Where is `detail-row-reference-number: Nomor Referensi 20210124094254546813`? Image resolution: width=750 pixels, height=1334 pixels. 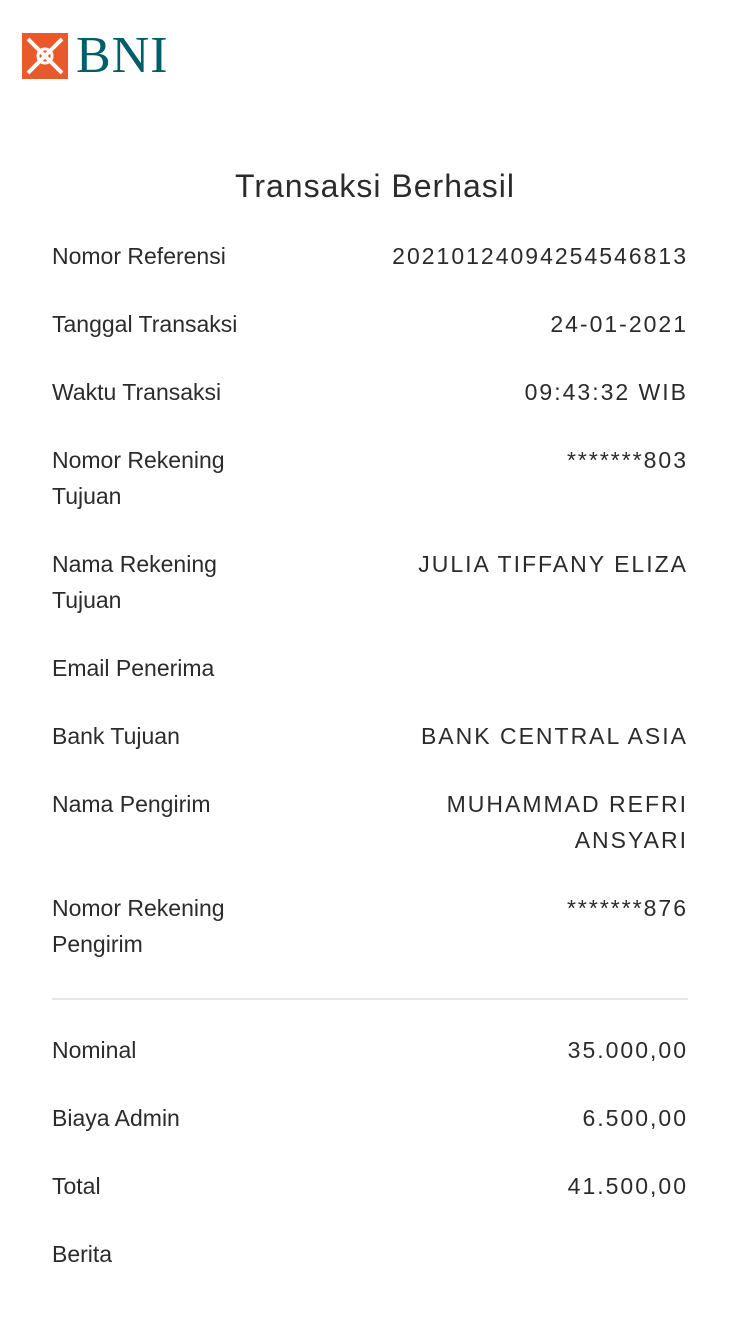
detail-row-reference-number: Nomor Referensi 20210124094254546813 is located at coordinates (370, 256).